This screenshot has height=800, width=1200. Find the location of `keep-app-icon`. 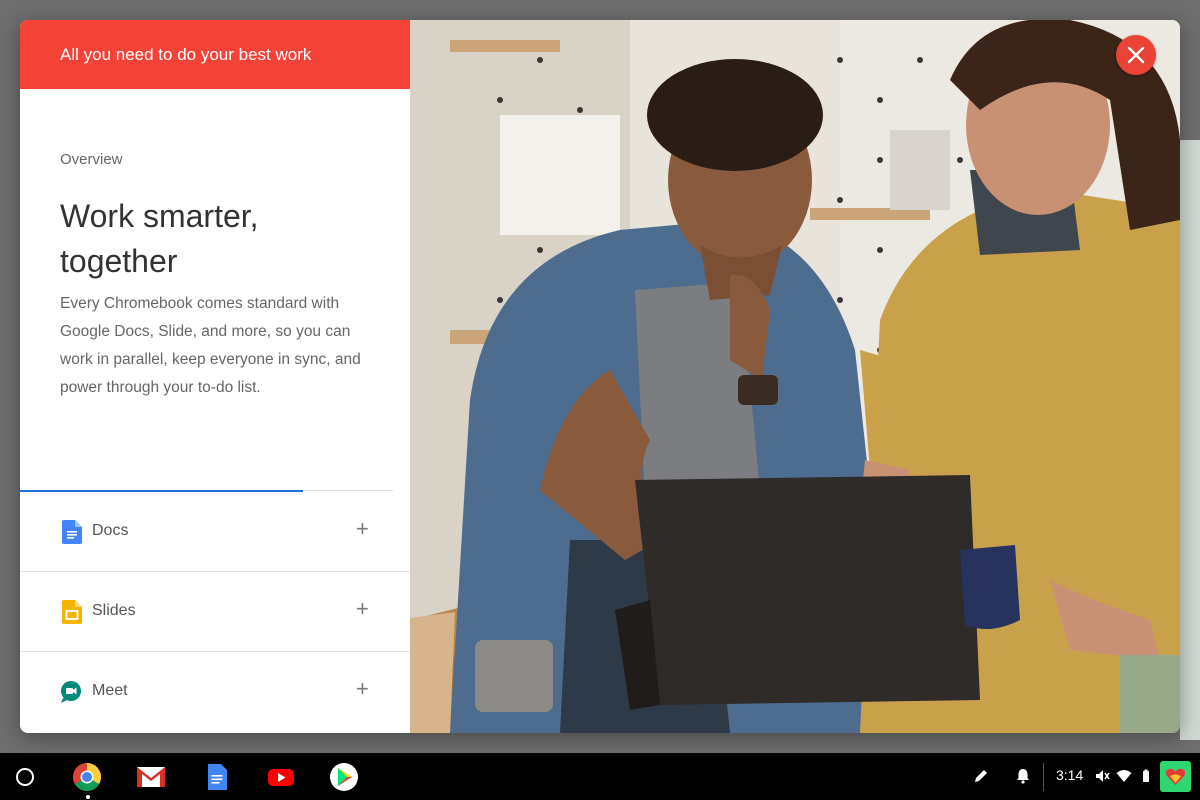

keep-app-icon is located at coordinates (1175, 776).